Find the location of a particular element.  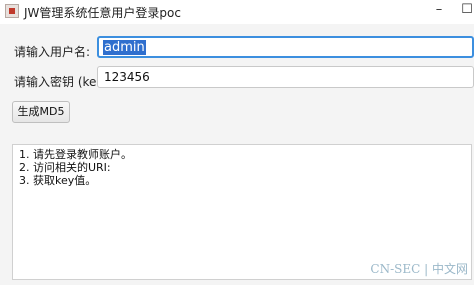

output-line: 1. 请先登录教师账户。 is located at coordinates (75, 154).